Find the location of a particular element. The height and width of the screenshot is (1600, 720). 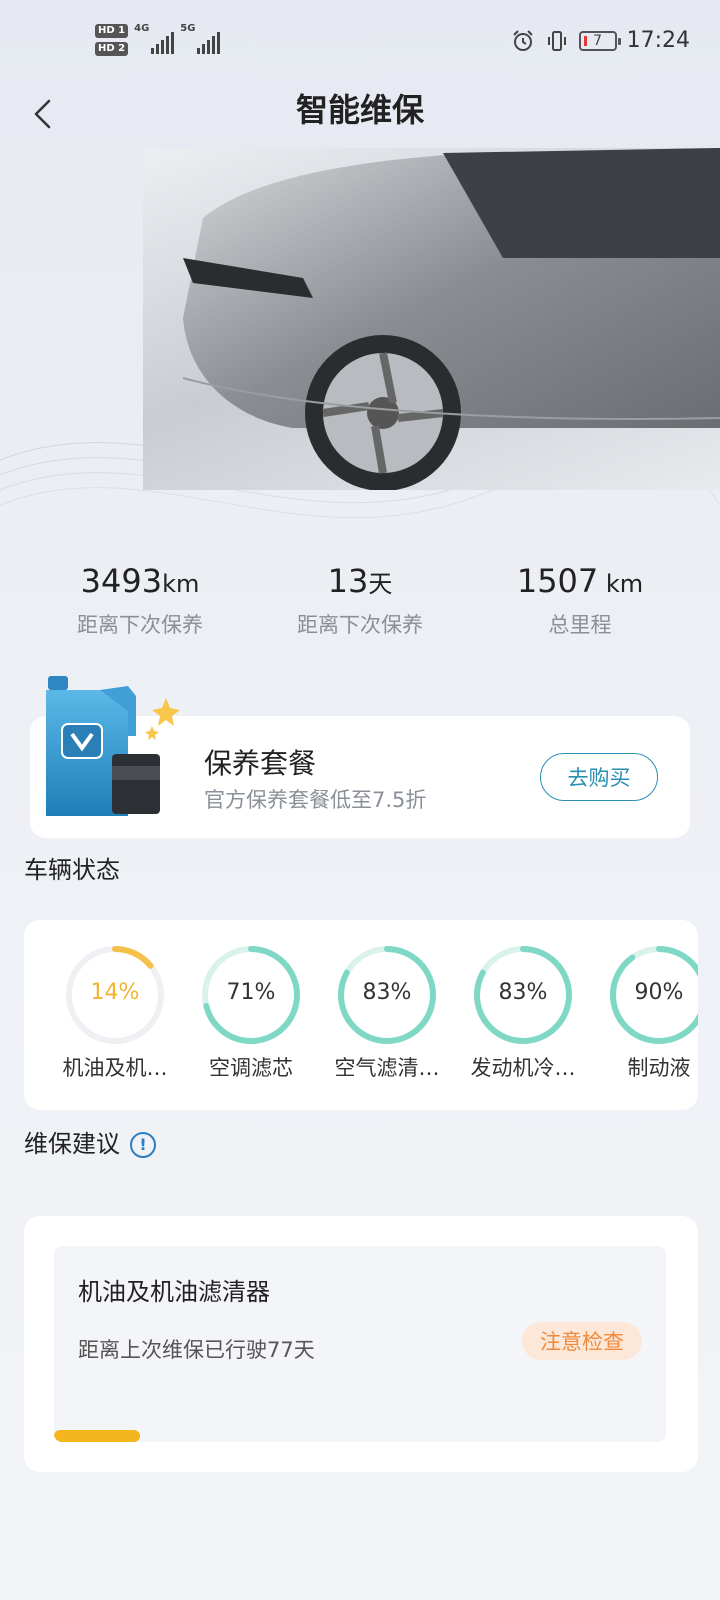

info-icon: ! is located at coordinates (143, 1145).